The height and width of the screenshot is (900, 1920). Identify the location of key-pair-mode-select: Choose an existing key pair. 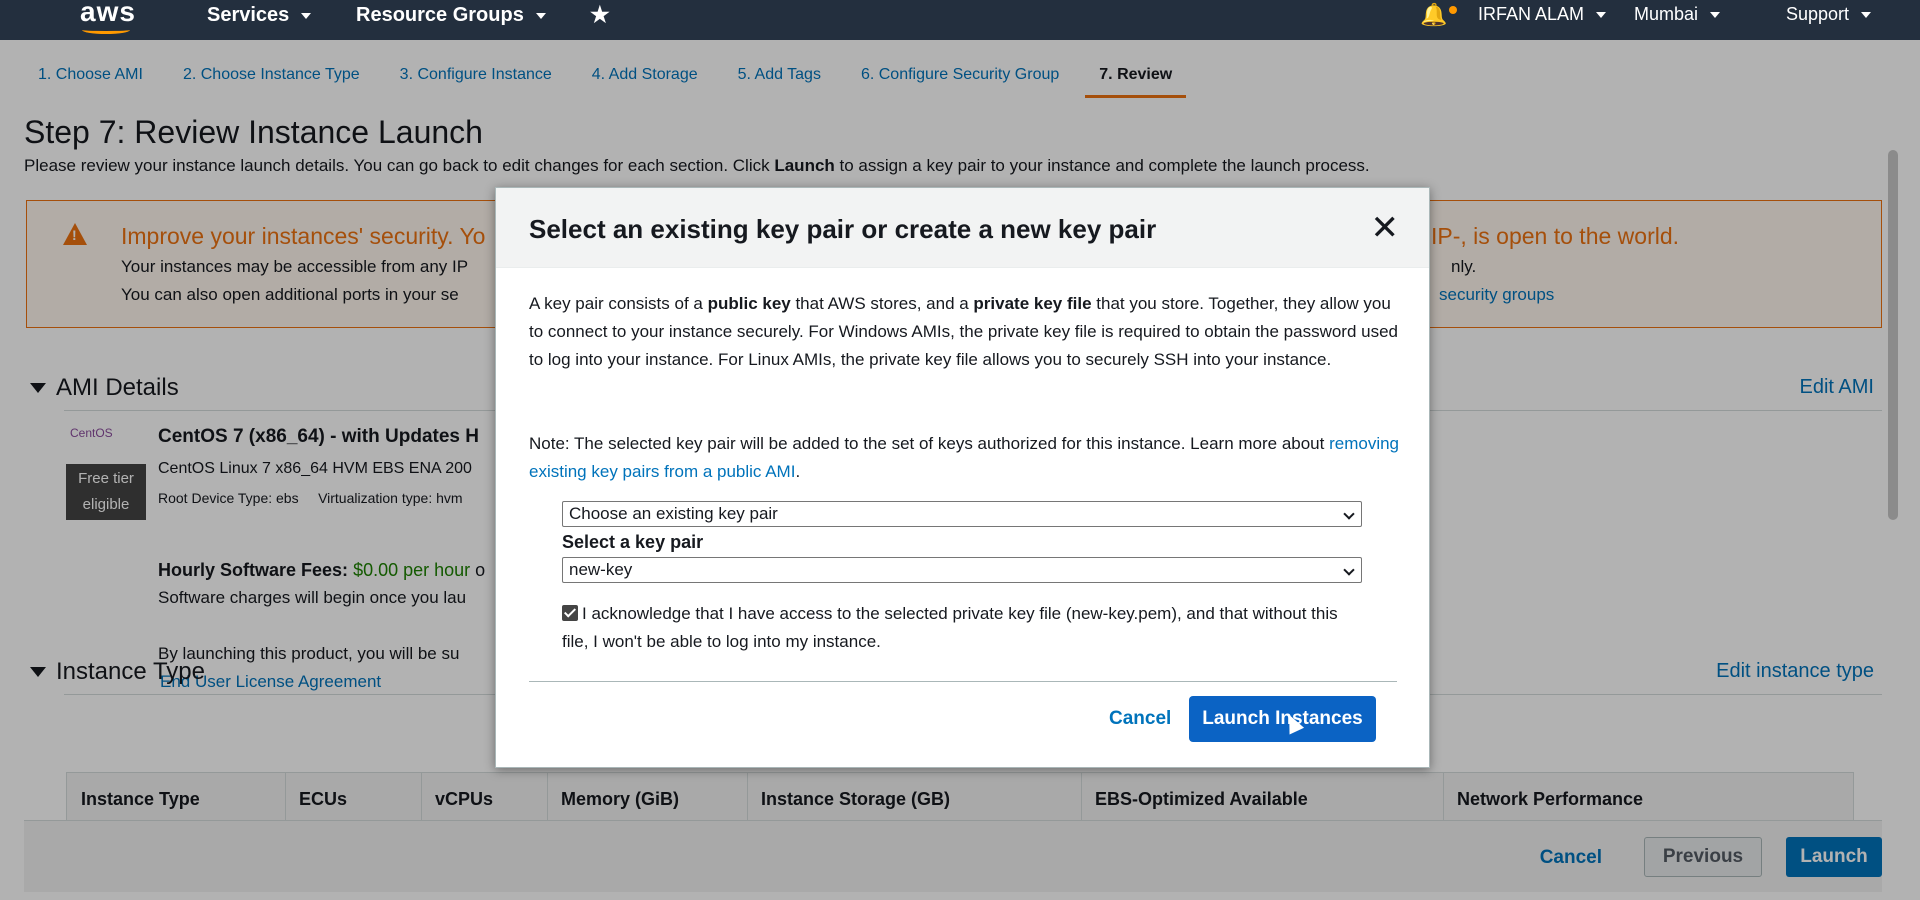
(962, 514).